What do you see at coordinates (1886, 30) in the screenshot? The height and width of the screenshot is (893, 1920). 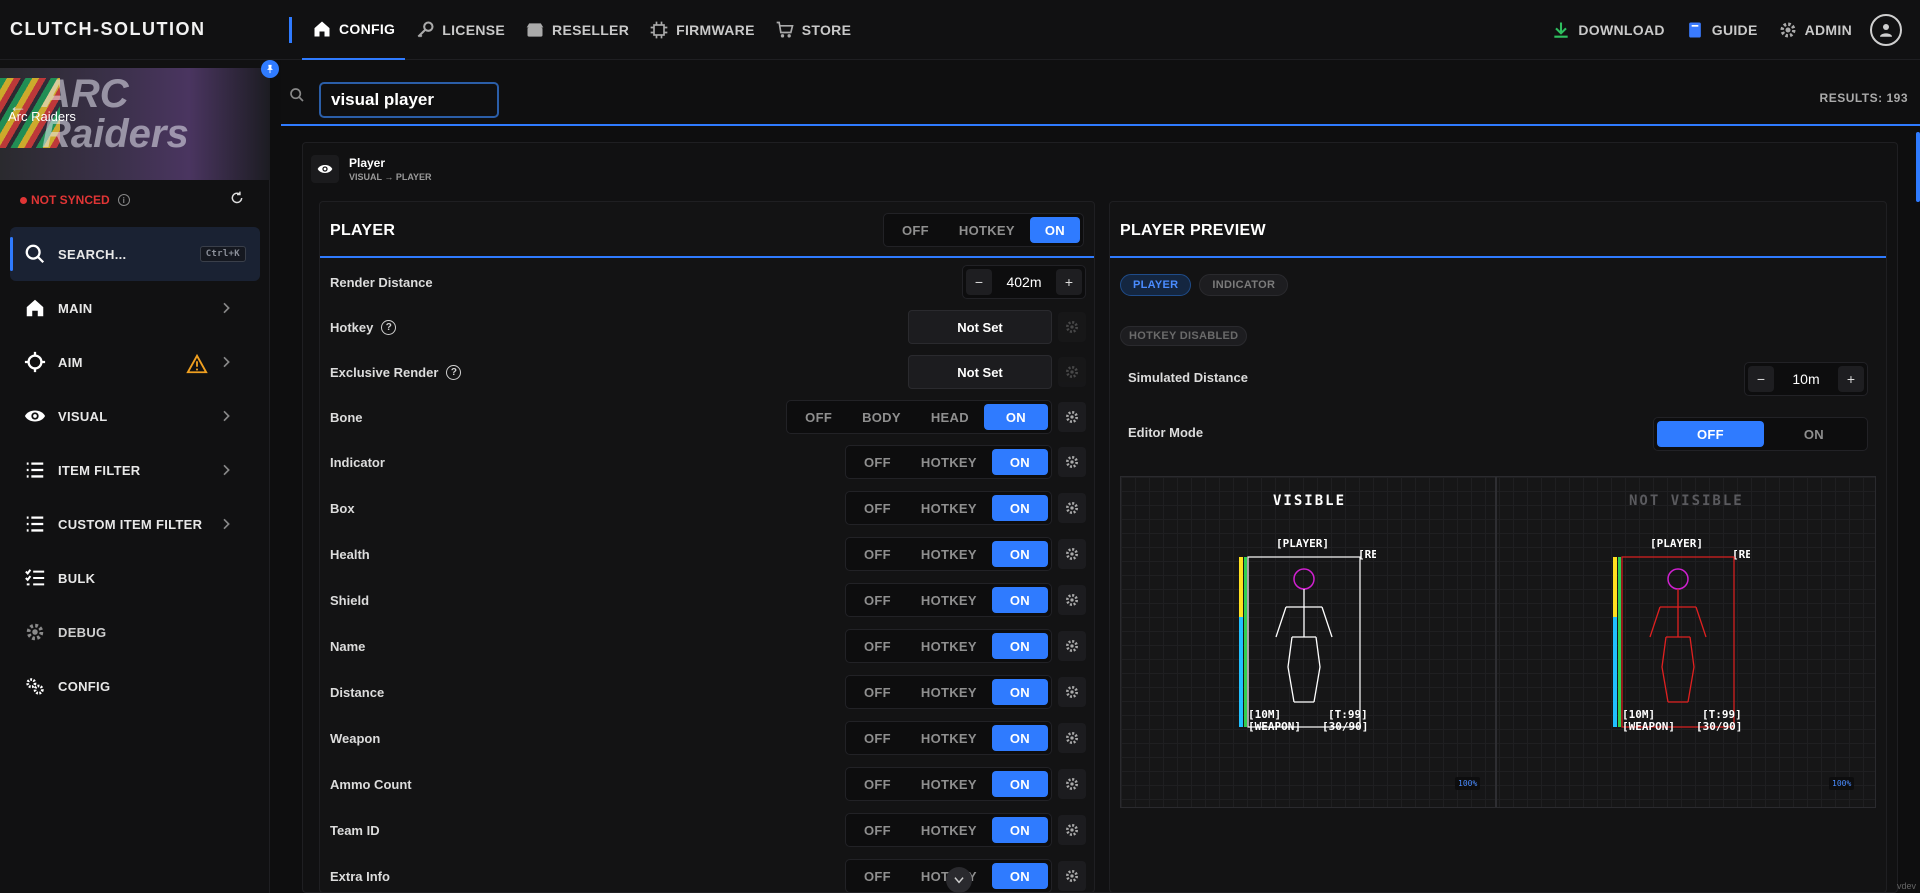 I see `avatar` at bounding box center [1886, 30].